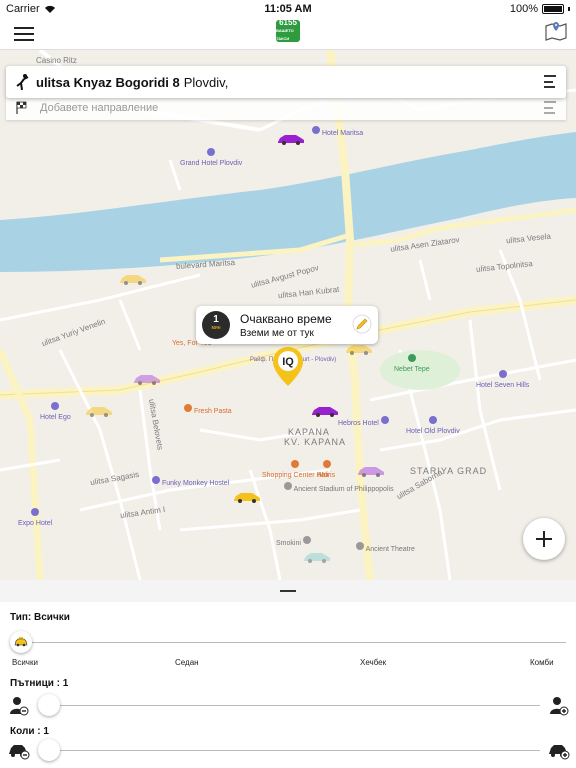 The height and width of the screenshot is (768, 576). I want to click on type-slider-track, so click(293, 642).